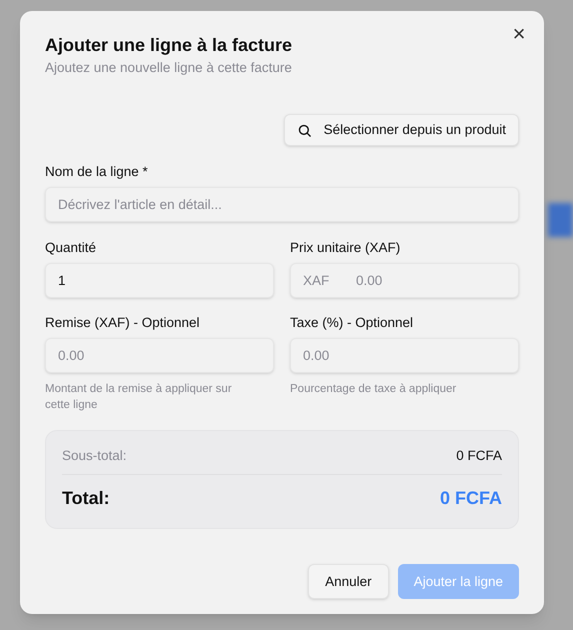 Image resolution: width=573 pixels, height=630 pixels. Describe the element at coordinates (471, 498) in the screenshot. I see `total-value: 0 FCFA` at that location.